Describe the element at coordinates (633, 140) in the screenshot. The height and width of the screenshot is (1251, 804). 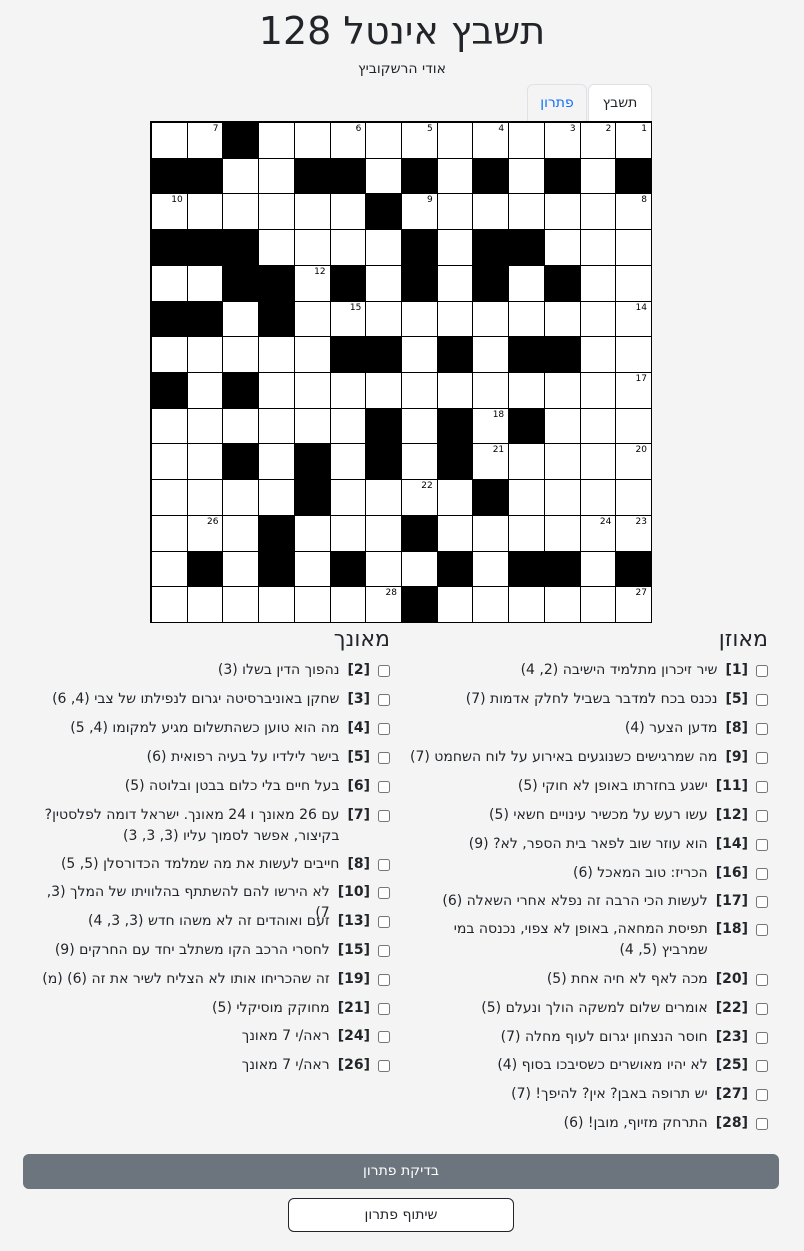
I see `grid-cell: 1` at that location.